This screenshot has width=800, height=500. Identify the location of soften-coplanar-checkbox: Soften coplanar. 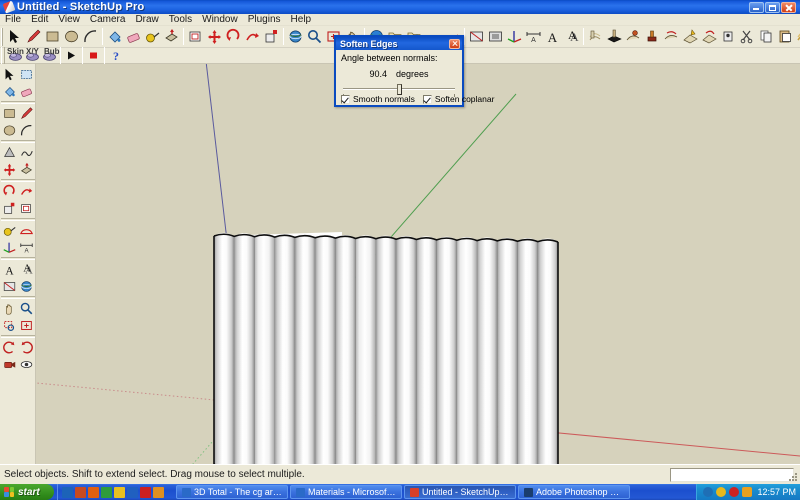
(458, 99).